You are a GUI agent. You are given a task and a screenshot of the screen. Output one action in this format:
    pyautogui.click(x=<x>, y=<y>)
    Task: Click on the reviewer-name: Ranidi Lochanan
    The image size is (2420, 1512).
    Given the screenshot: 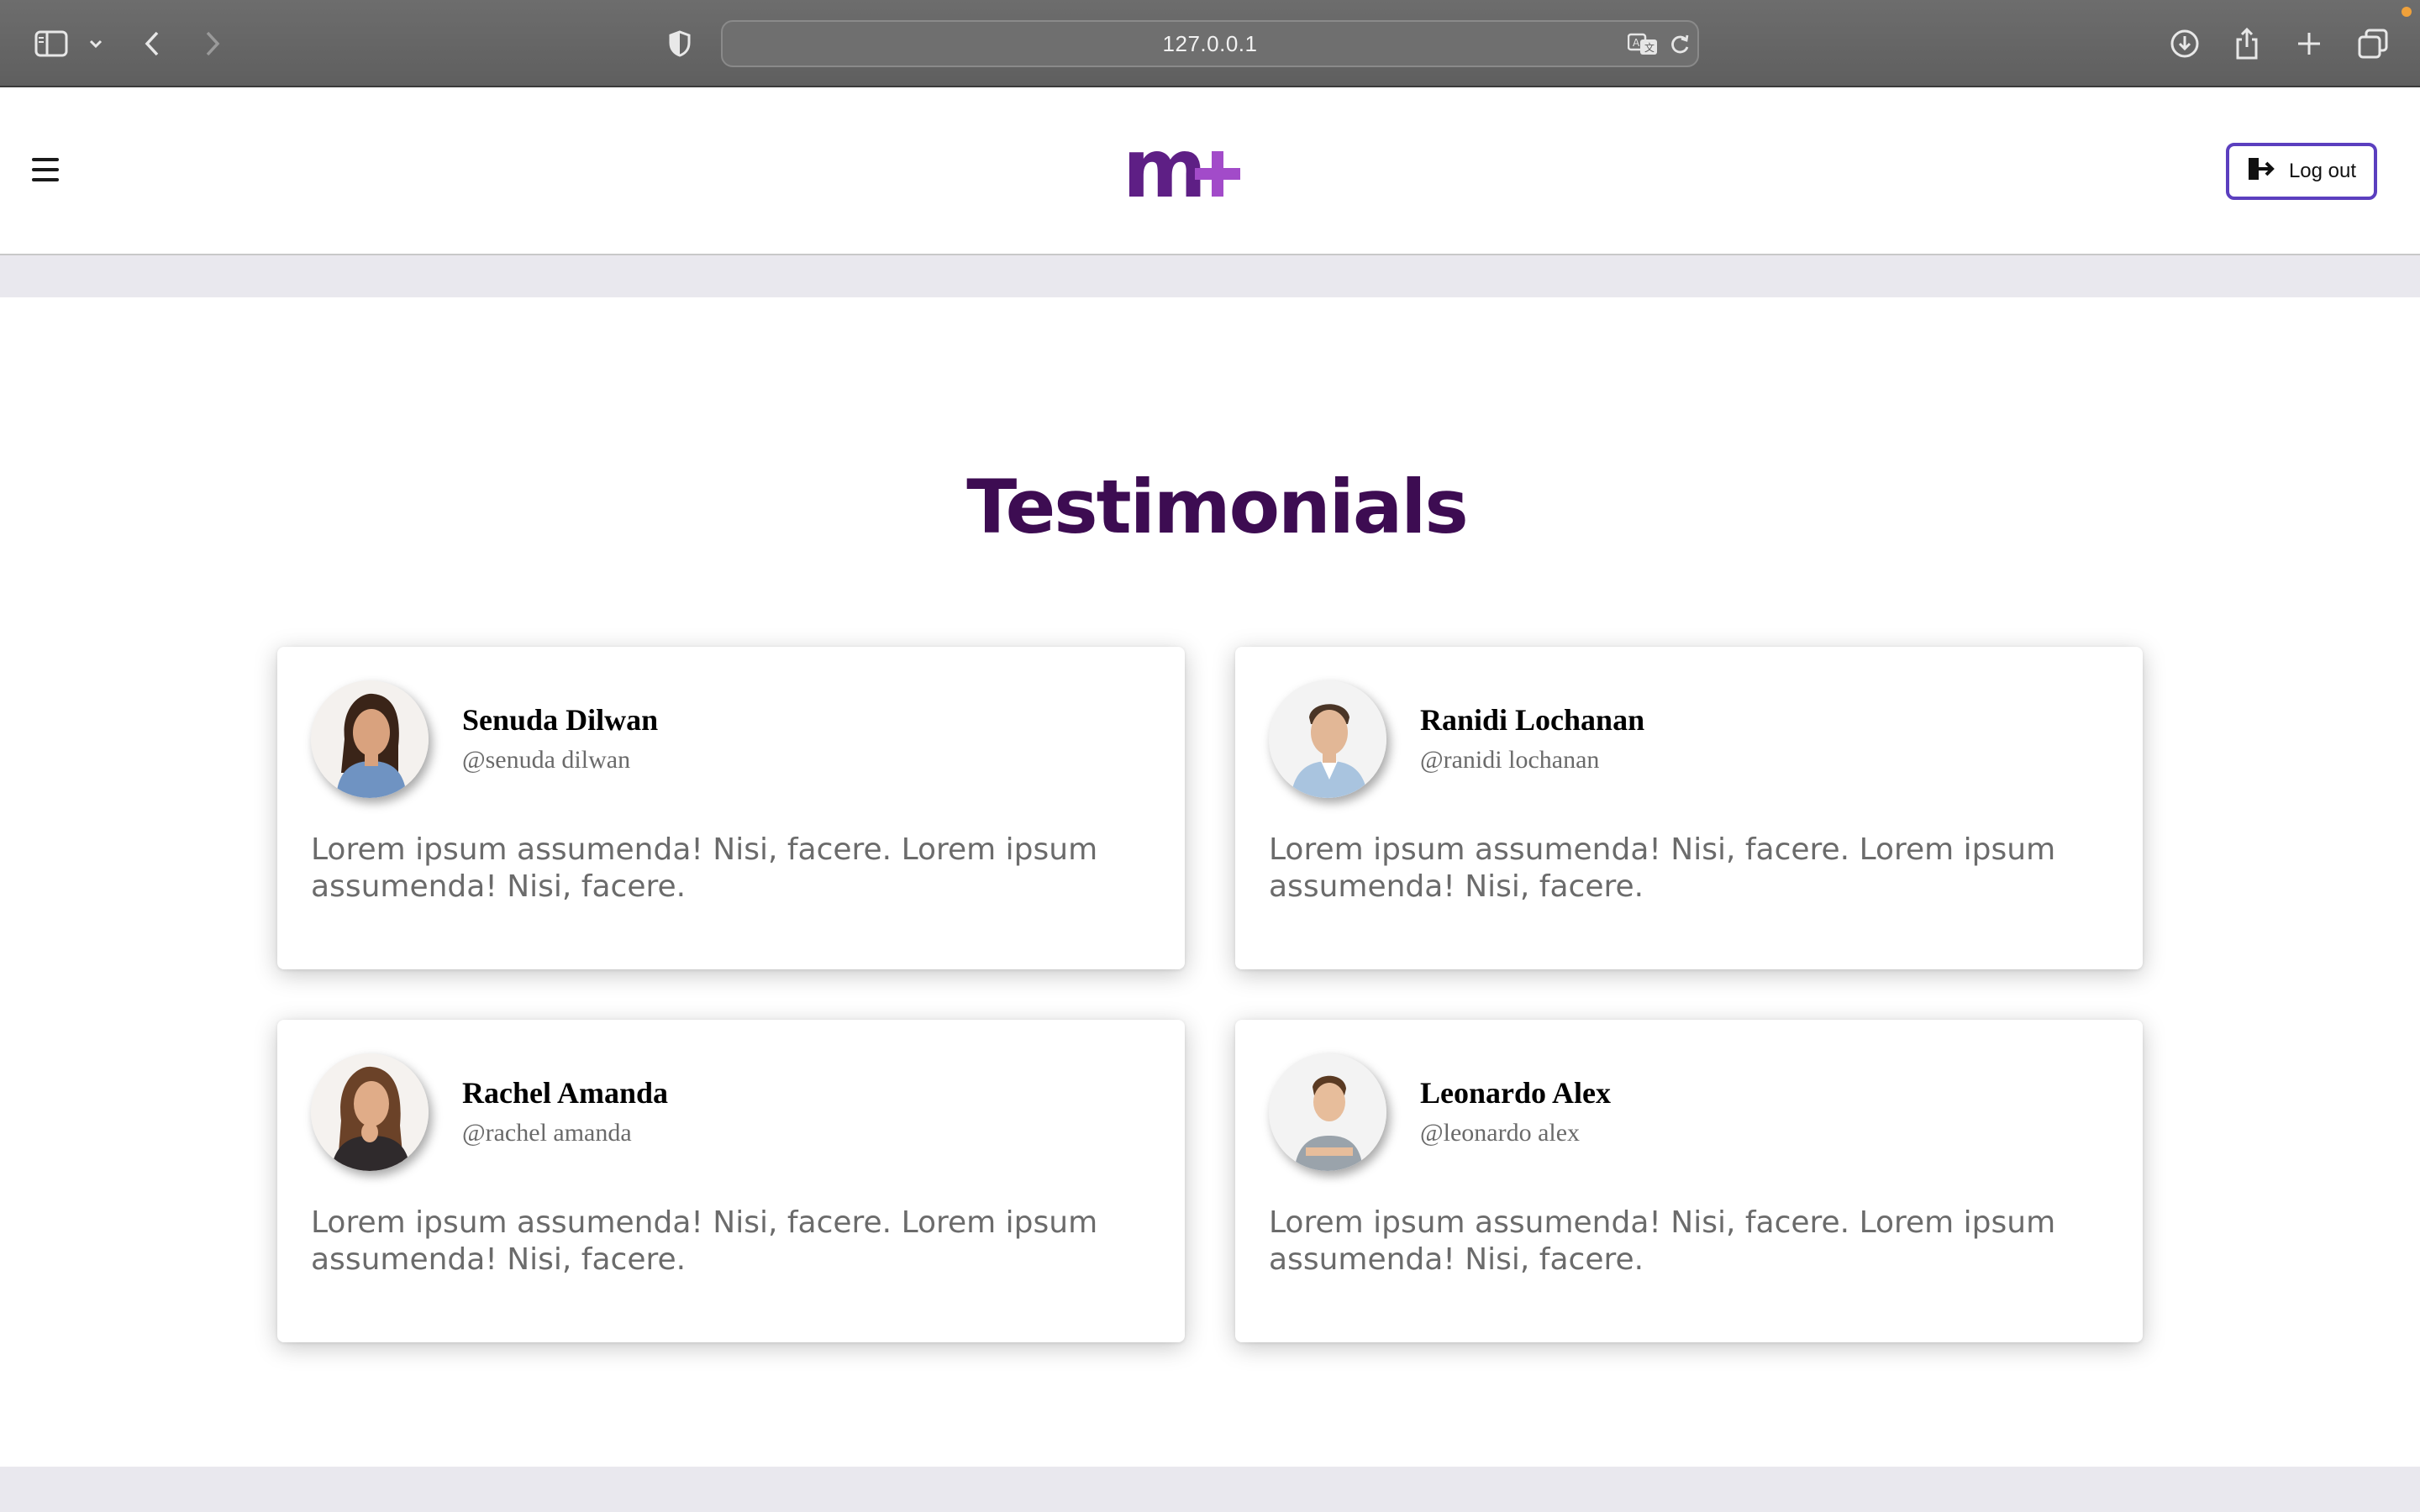 What is the action you would take?
    pyautogui.click(x=1532, y=720)
    